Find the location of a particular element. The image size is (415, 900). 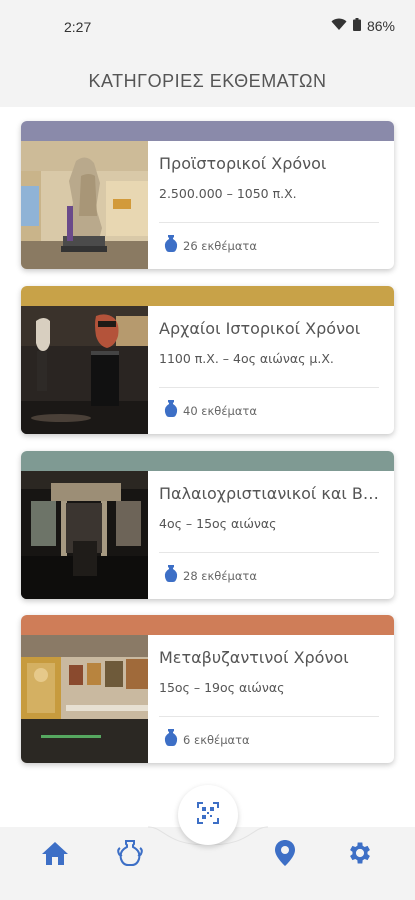

exhibit-count: 28 εκθέματα is located at coordinates (210, 575).